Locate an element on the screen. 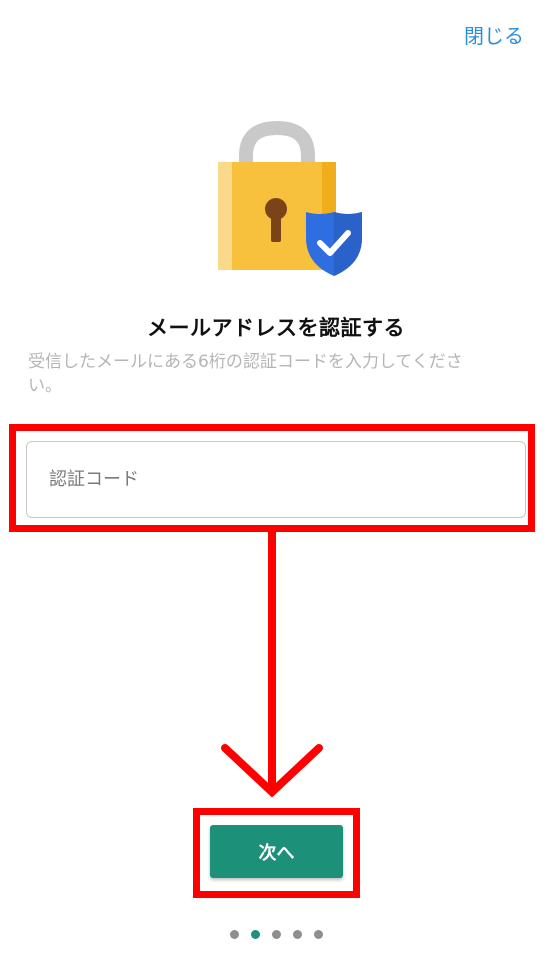 The image size is (552, 960). instruction-text: 受信したメールにある6桁の認証コードを入力してください。 is located at coordinates (245, 374).